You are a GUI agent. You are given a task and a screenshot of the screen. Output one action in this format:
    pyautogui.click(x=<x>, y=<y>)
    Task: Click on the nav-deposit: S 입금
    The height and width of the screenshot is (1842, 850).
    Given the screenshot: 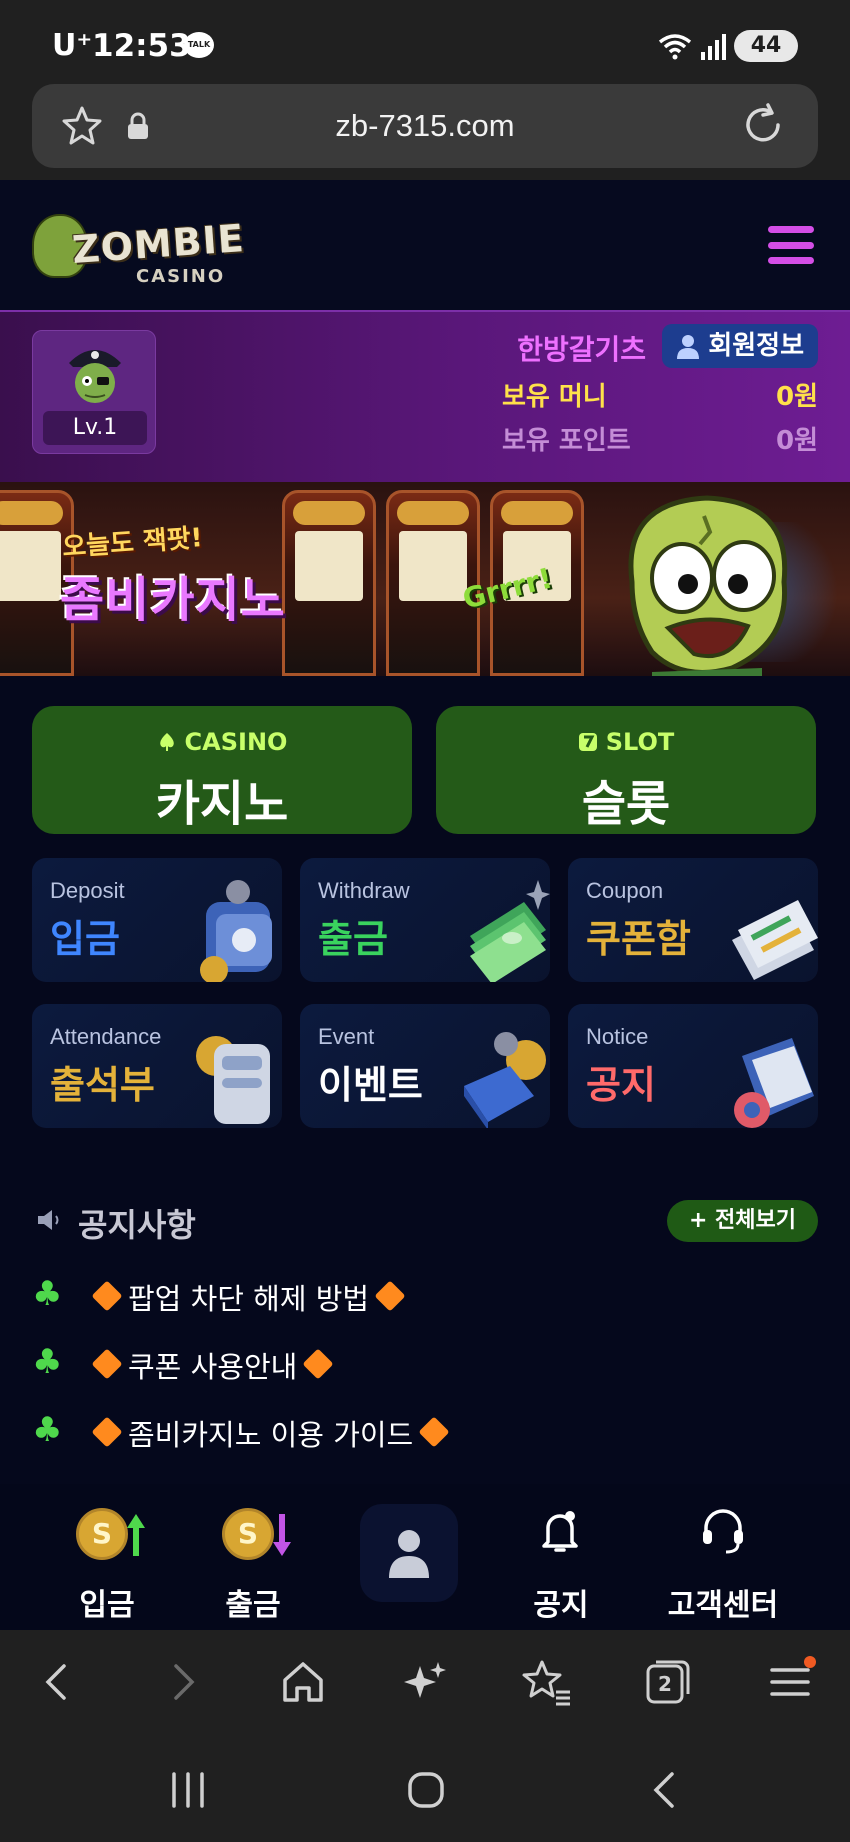 What is the action you would take?
    pyautogui.click(x=107, y=1557)
    